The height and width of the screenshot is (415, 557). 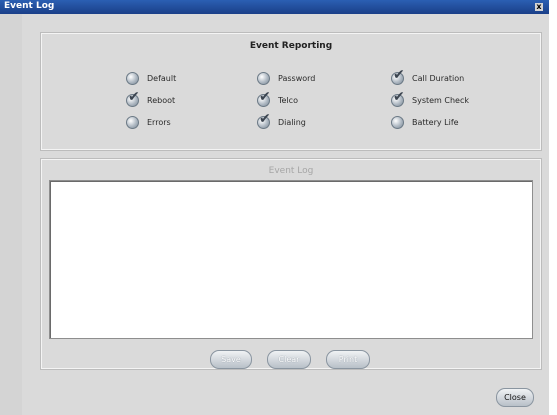 I want to click on option-default: Default, so click(x=151, y=78).